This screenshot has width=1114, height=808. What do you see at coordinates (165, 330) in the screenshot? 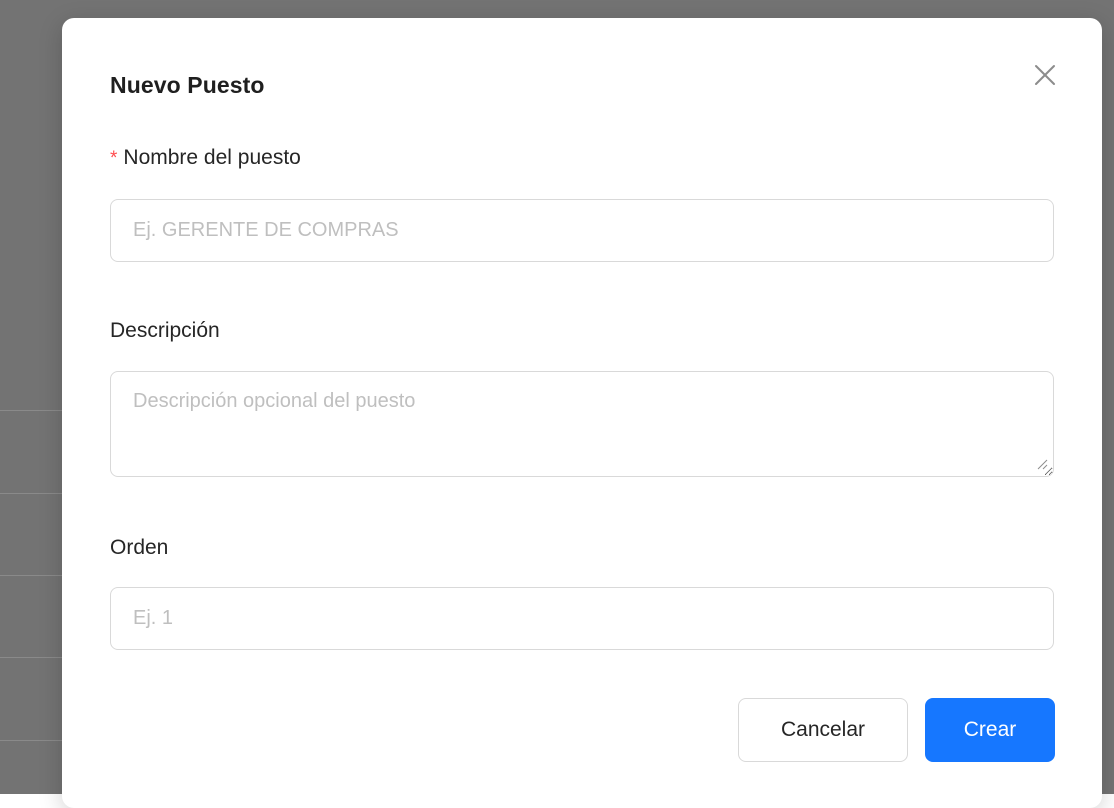
I see `description-label: Descripción` at bounding box center [165, 330].